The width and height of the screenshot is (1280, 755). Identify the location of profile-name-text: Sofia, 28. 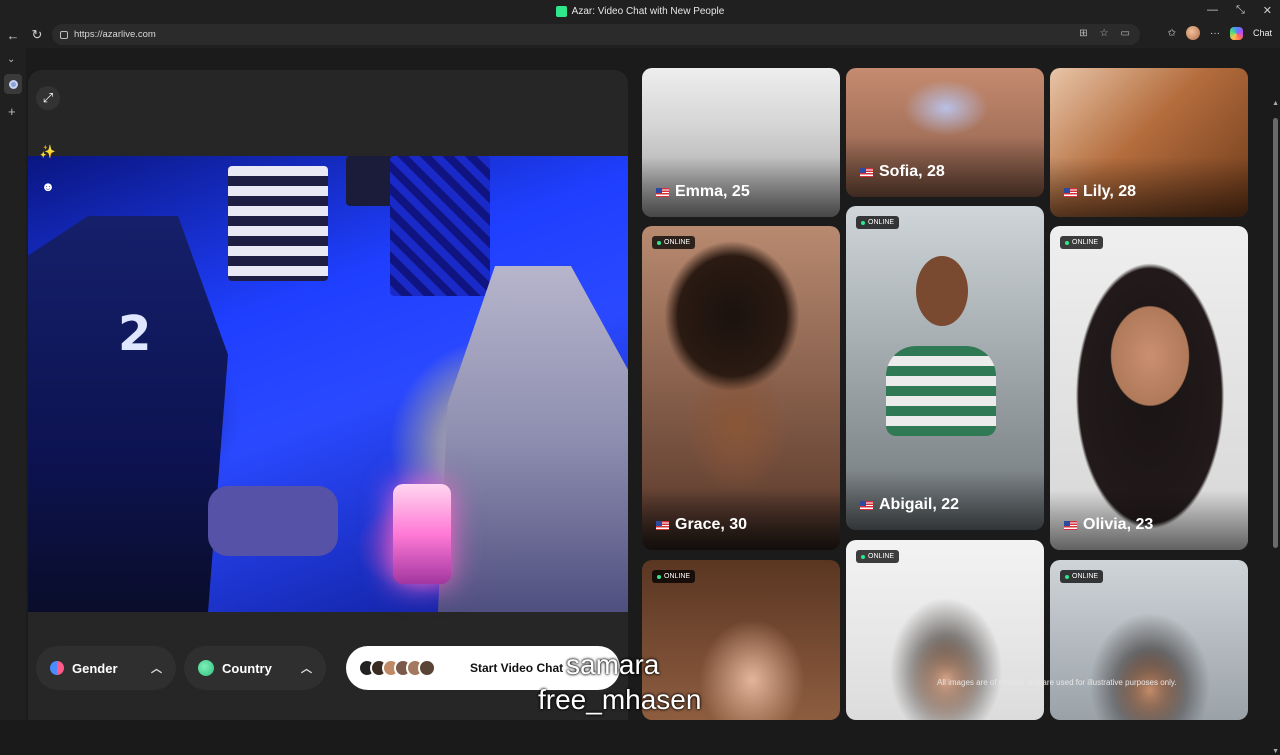
(912, 171).